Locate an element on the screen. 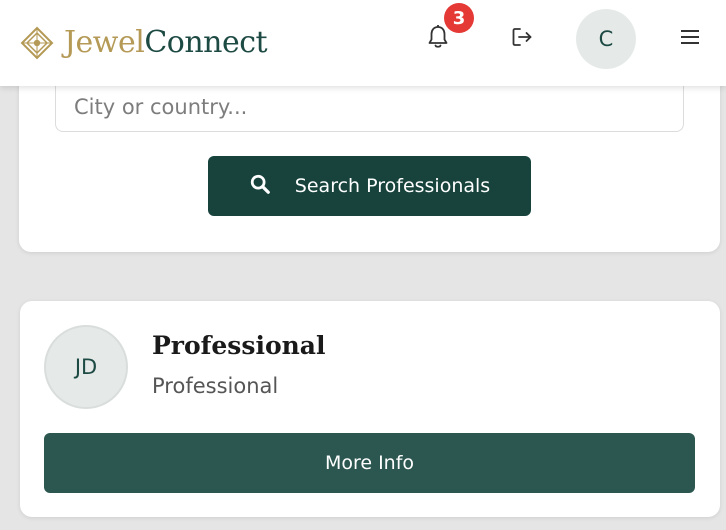 The image size is (726, 530). logo-text: JewelConnect is located at coordinates (166, 43).